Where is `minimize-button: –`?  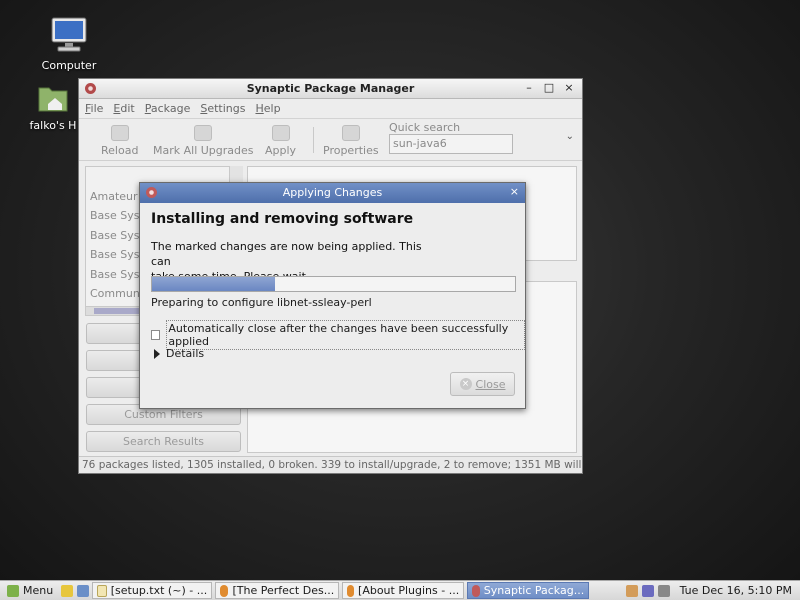 minimize-button: – is located at coordinates (529, 87).